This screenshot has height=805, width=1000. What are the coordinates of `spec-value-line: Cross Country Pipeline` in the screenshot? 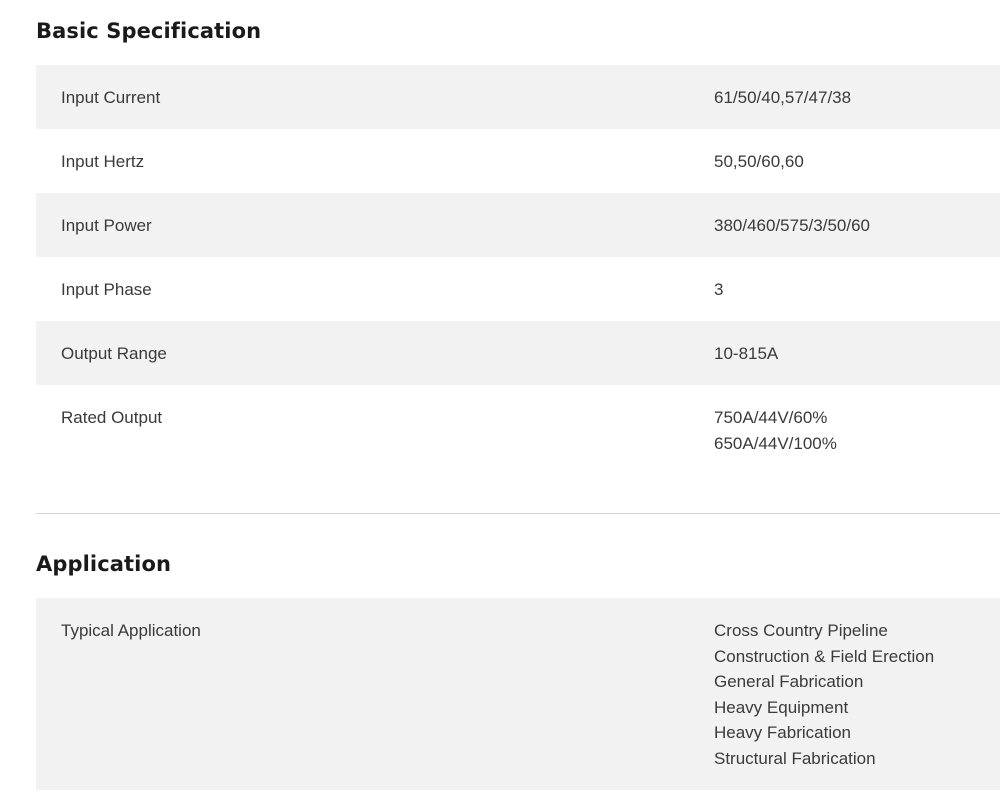 It's located at (801, 630).